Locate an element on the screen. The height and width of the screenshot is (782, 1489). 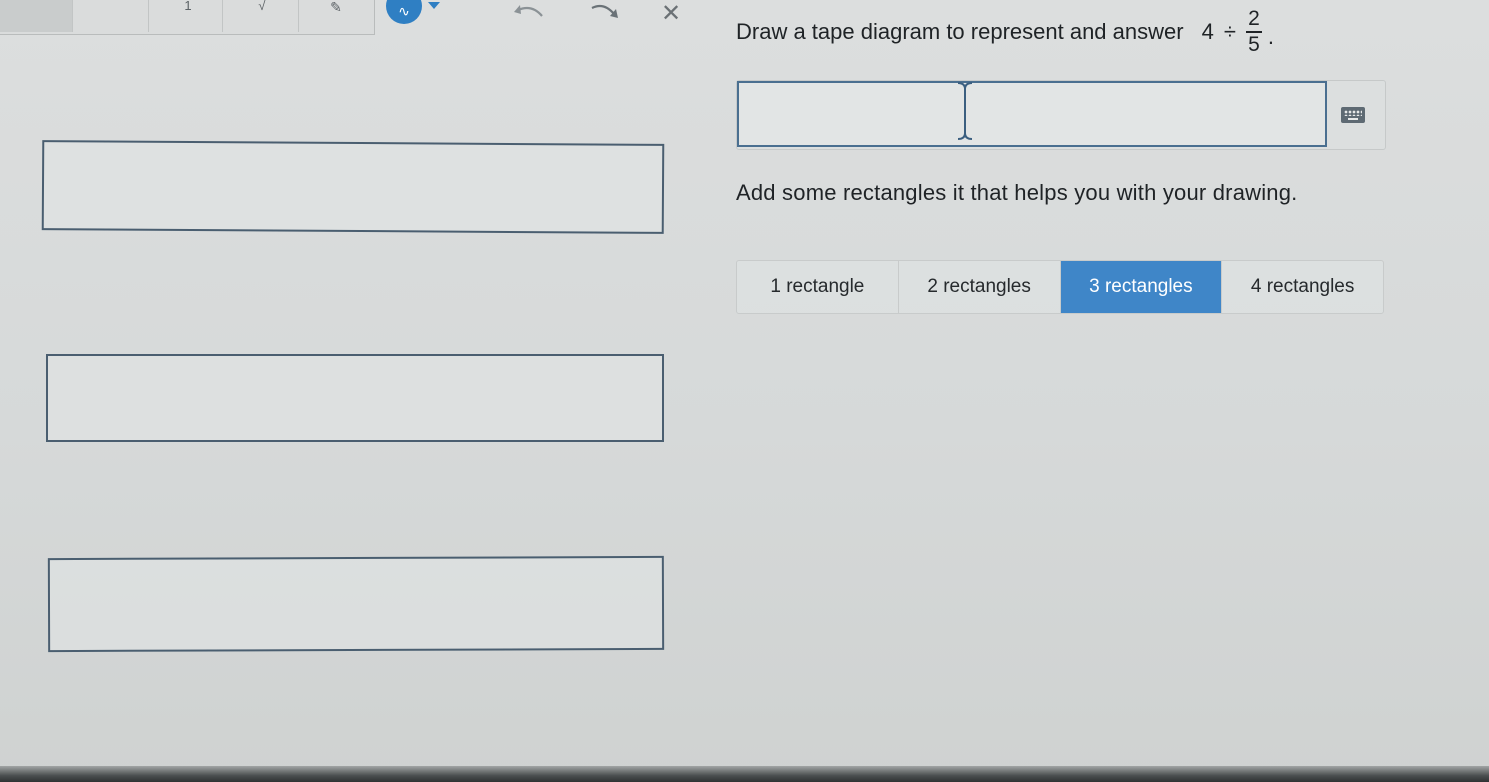
keyboard-space is located at coordinates (1353, 119).